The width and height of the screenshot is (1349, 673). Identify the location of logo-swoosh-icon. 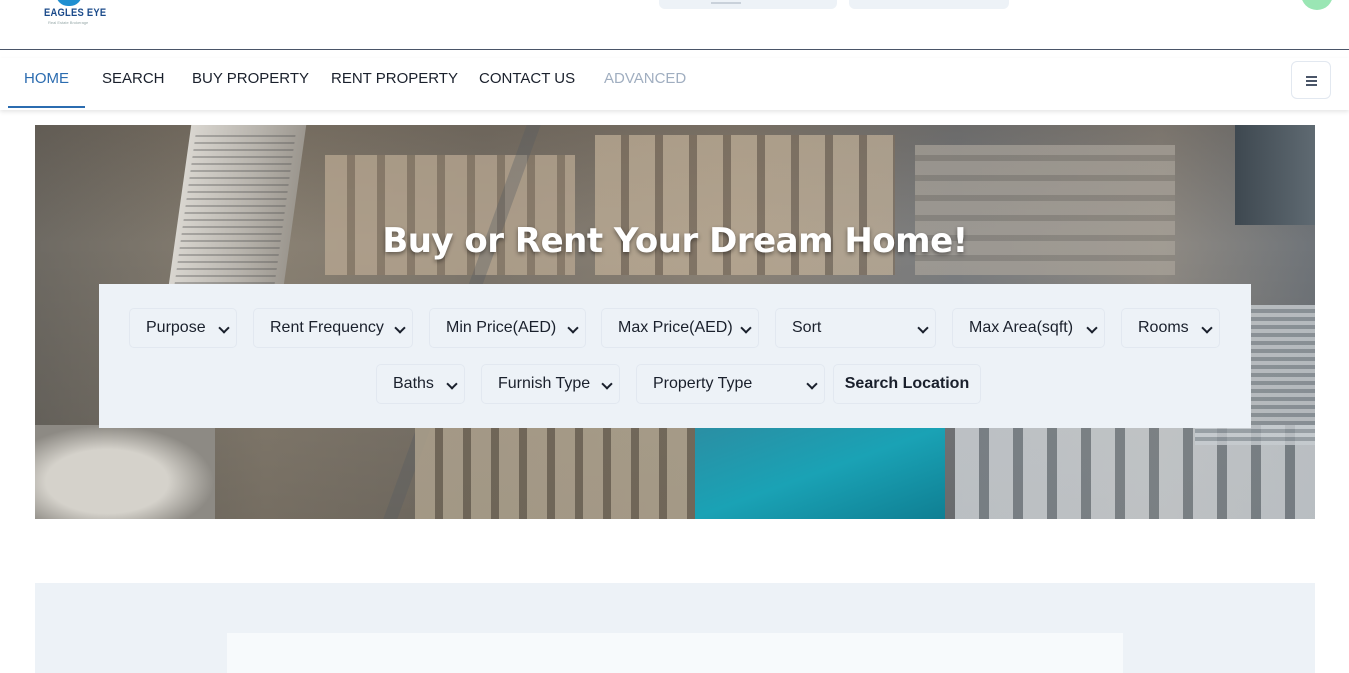
(69, 3).